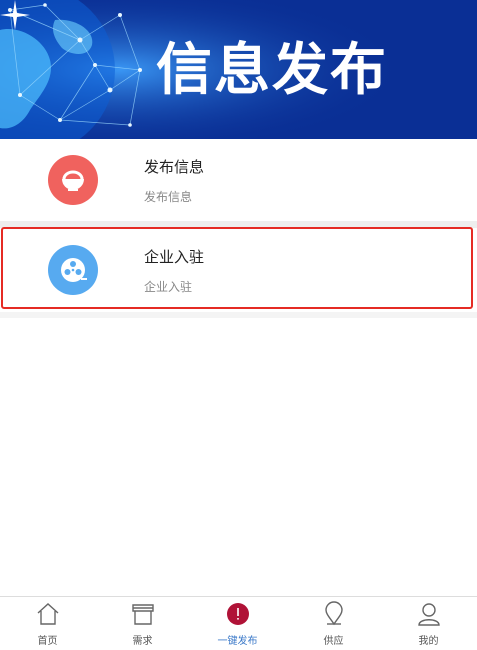  What do you see at coordinates (429, 614) in the screenshot?
I see `user-icon` at bounding box center [429, 614].